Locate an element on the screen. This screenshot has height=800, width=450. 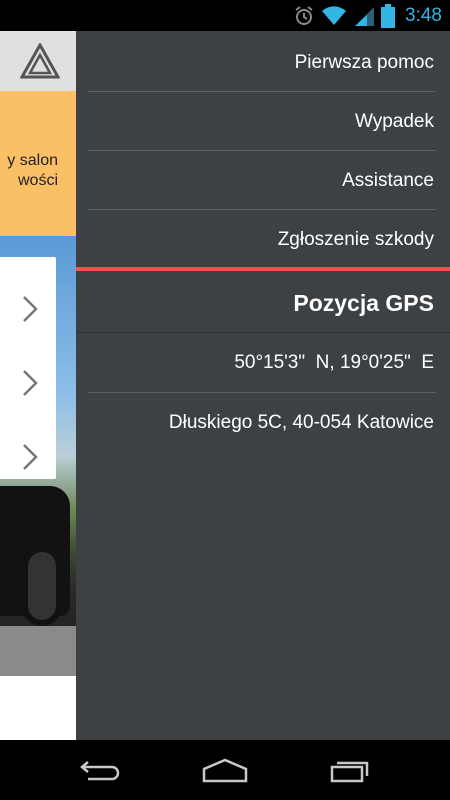
recent-apps-button is located at coordinates (350, 770).